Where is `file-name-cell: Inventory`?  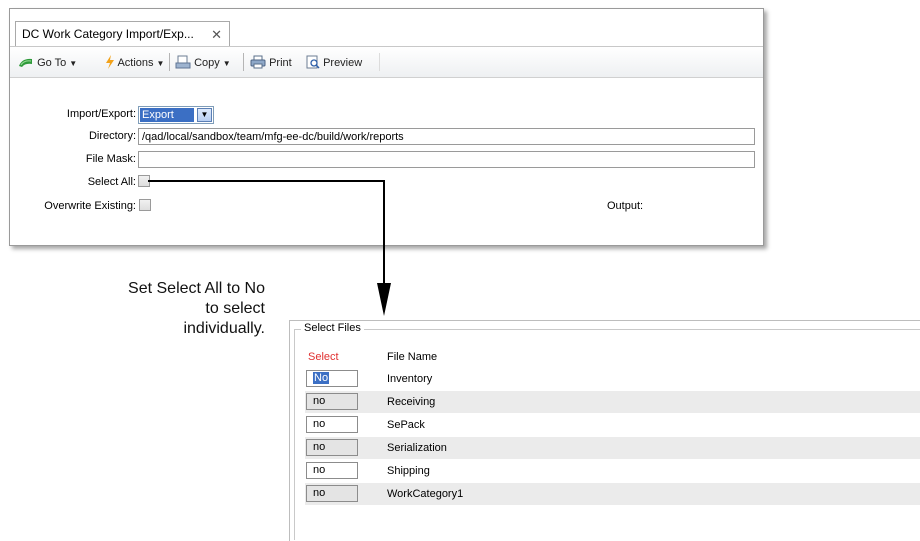
file-name-cell: Inventory is located at coordinates (410, 379).